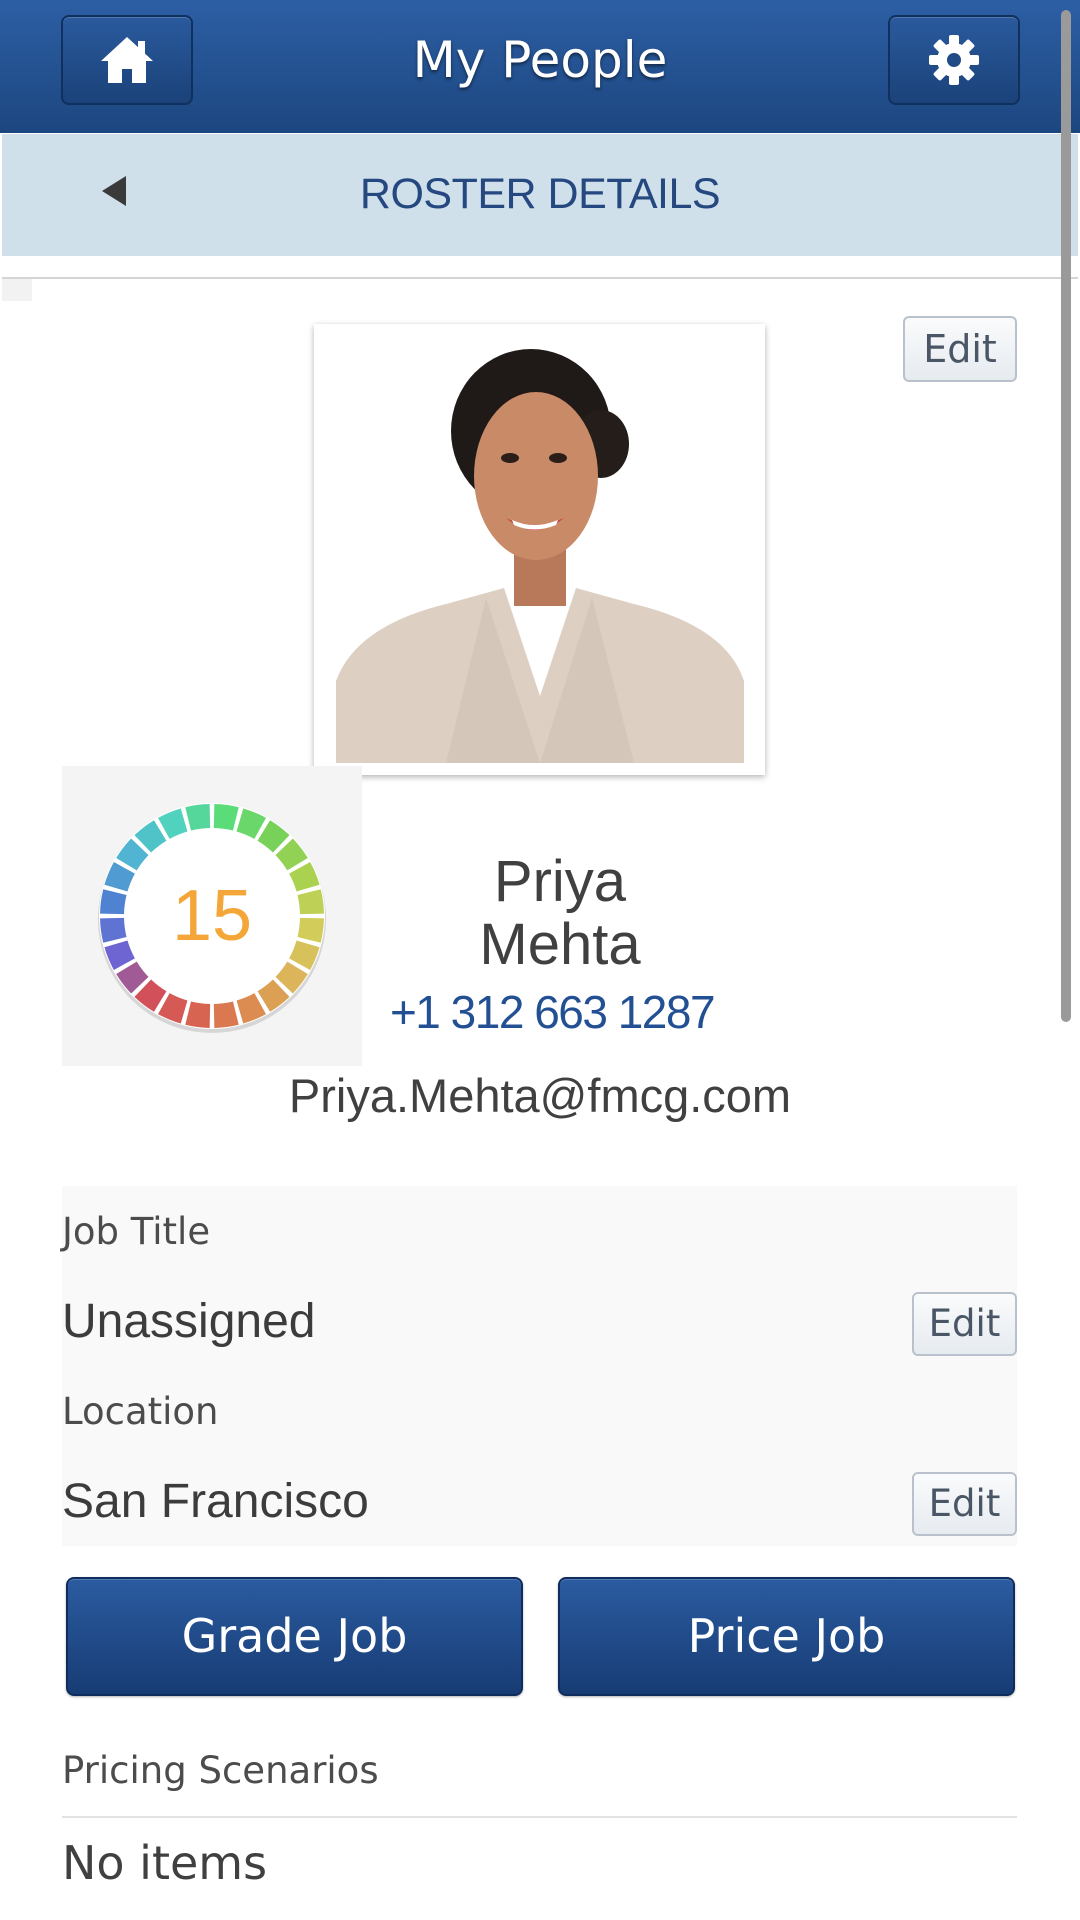 The image size is (1080, 1920). Describe the element at coordinates (294, 1636) in the screenshot. I see `grade-job-button: Grade Job` at that location.